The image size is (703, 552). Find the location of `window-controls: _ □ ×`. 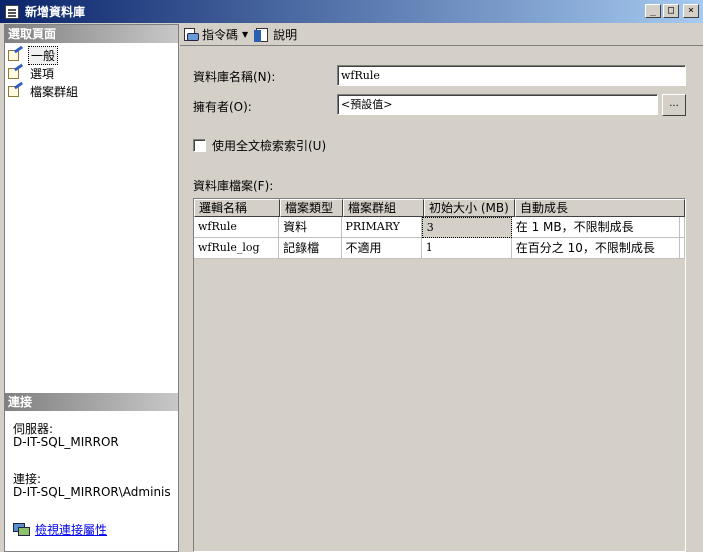

window-controls: _ □ × is located at coordinates (672, 11).